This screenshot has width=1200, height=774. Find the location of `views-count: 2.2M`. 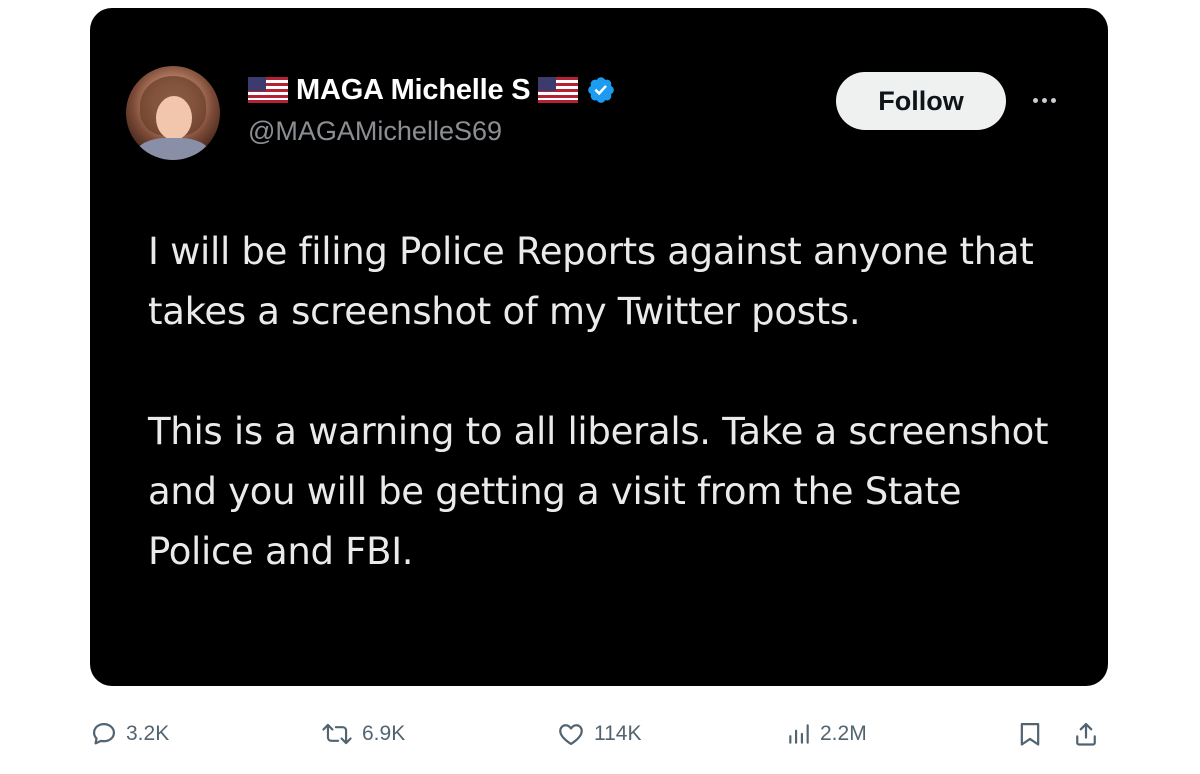

views-count: 2.2M is located at coordinates (843, 733).